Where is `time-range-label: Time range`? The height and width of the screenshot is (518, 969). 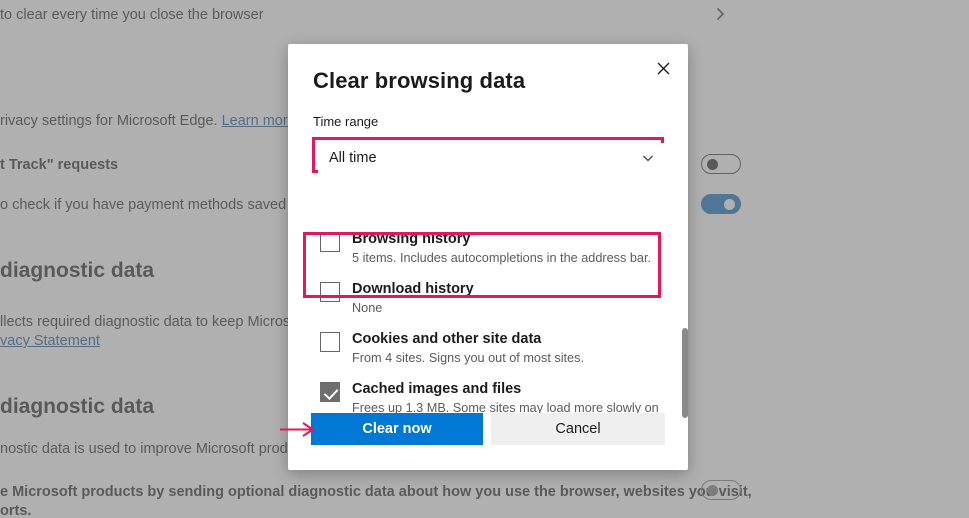
time-range-label: Time range is located at coordinates (346, 121).